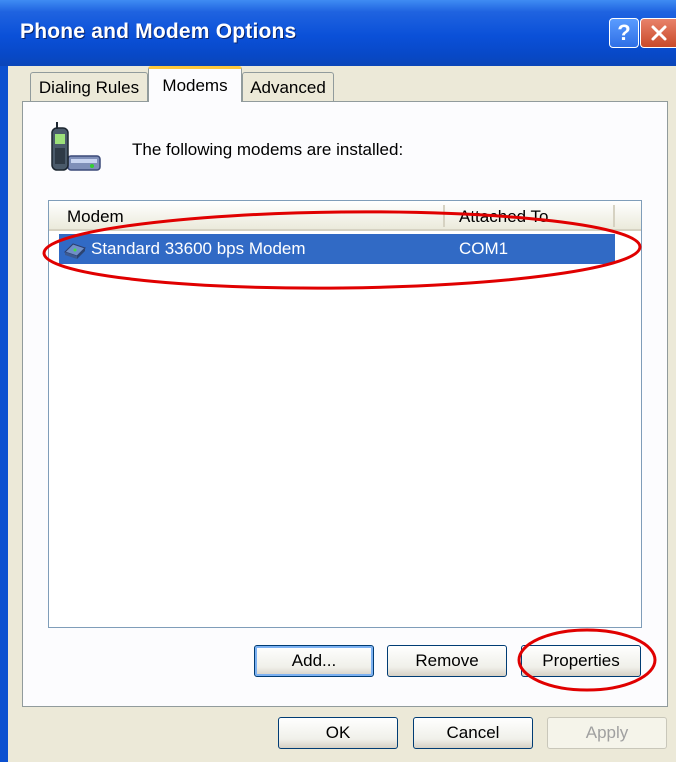 The width and height of the screenshot is (676, 762). I want to click on tab-advanced: Advanced, so click(288, 87).